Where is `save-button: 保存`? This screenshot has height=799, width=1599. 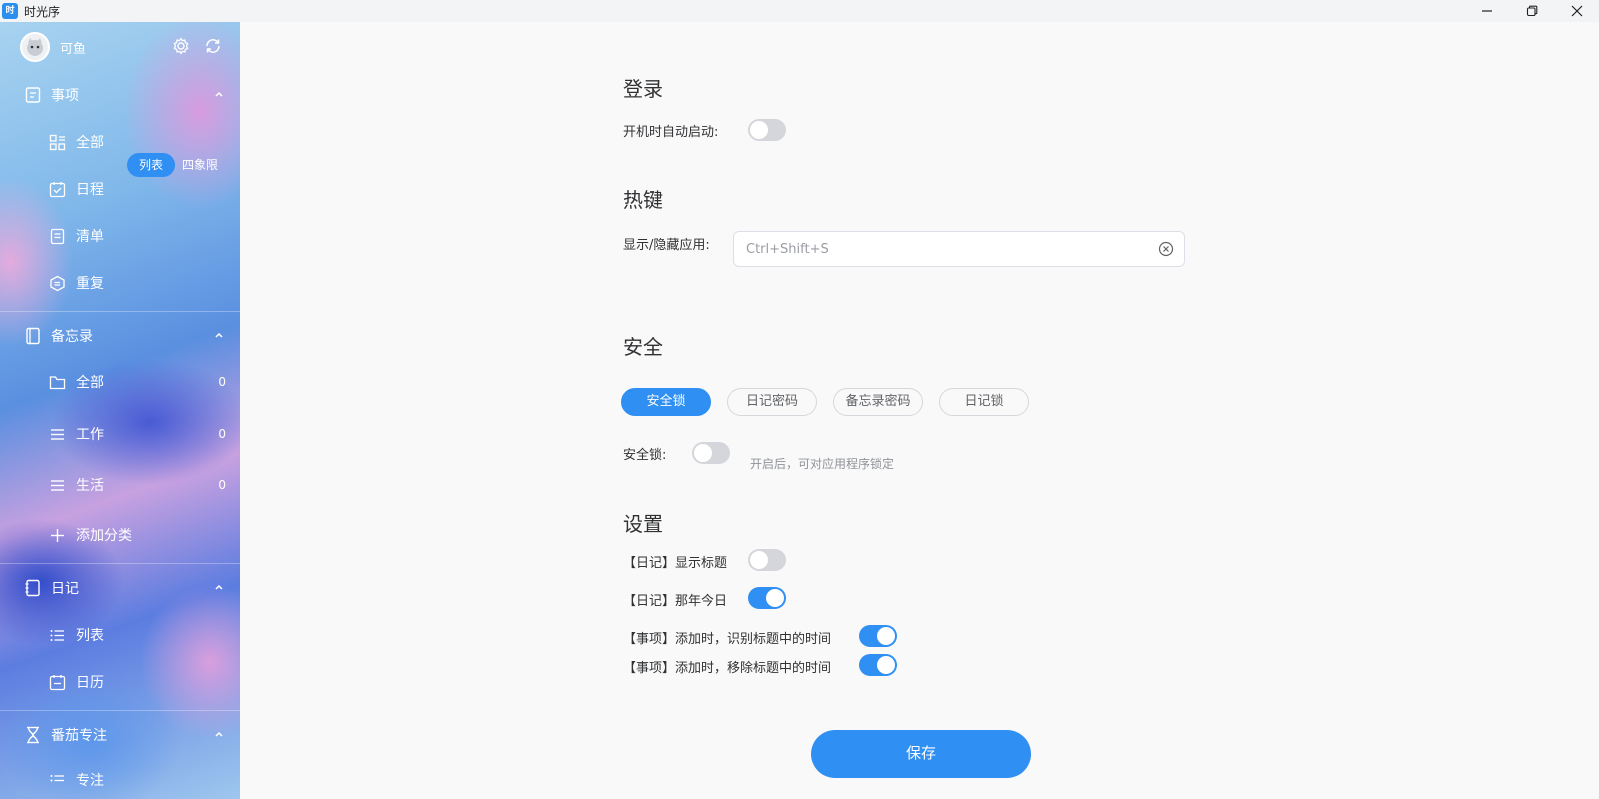
save-button: 保存 is located at coordinates (921, 754).